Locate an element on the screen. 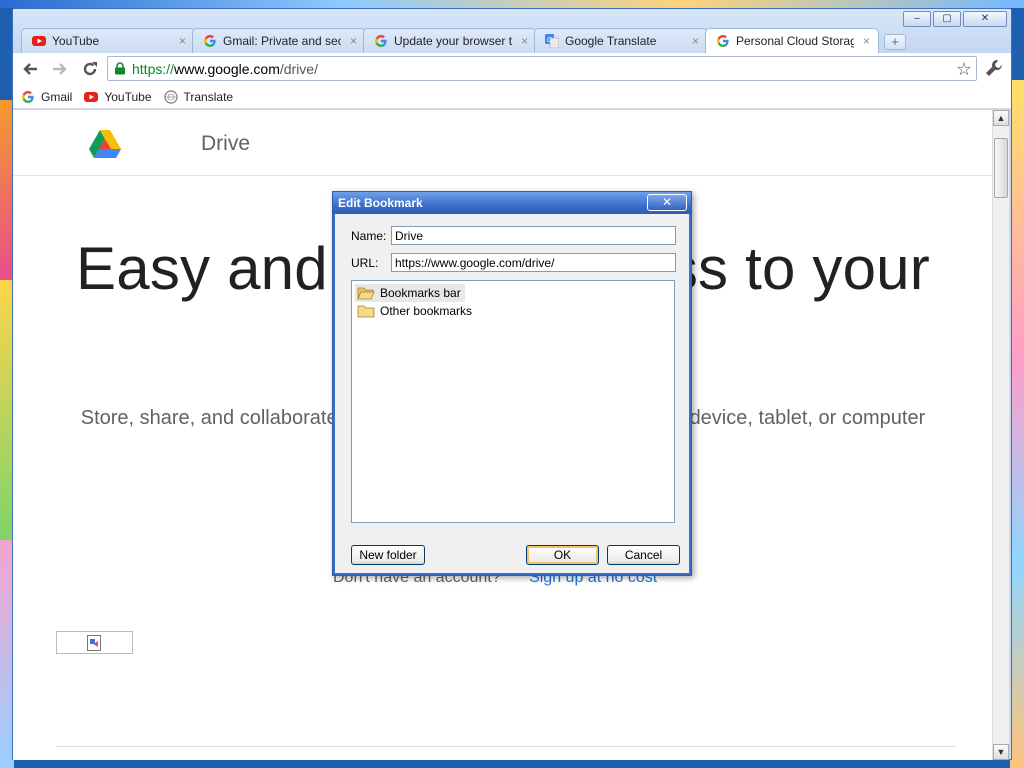  tab-label: Update your browser to use is located at coordinates (453, 41).